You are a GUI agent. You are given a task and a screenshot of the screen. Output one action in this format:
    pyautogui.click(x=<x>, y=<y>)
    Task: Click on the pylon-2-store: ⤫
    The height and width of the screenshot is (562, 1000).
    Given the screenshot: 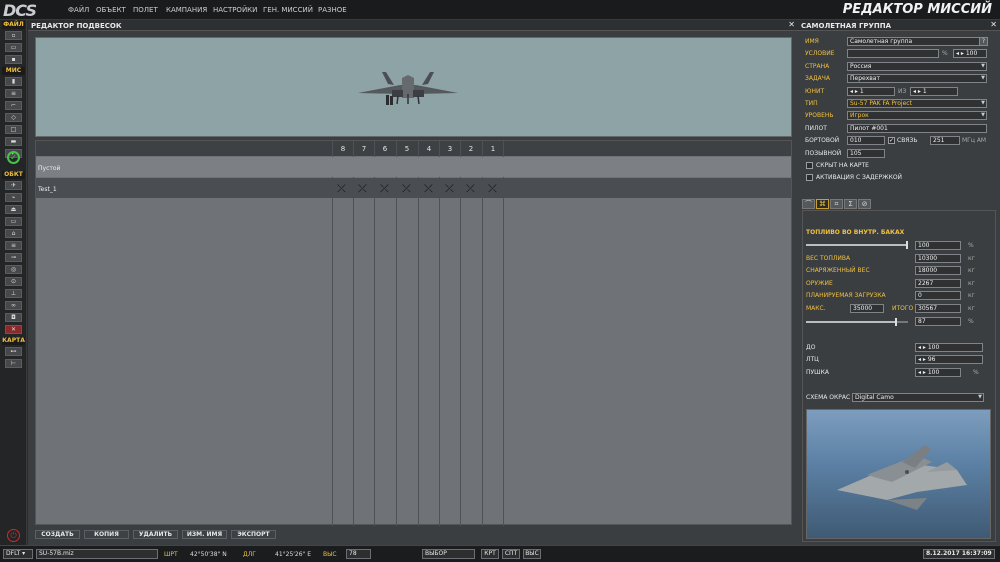 What is the action you would take?
    pyautogui.click(x=470, y=188)
    